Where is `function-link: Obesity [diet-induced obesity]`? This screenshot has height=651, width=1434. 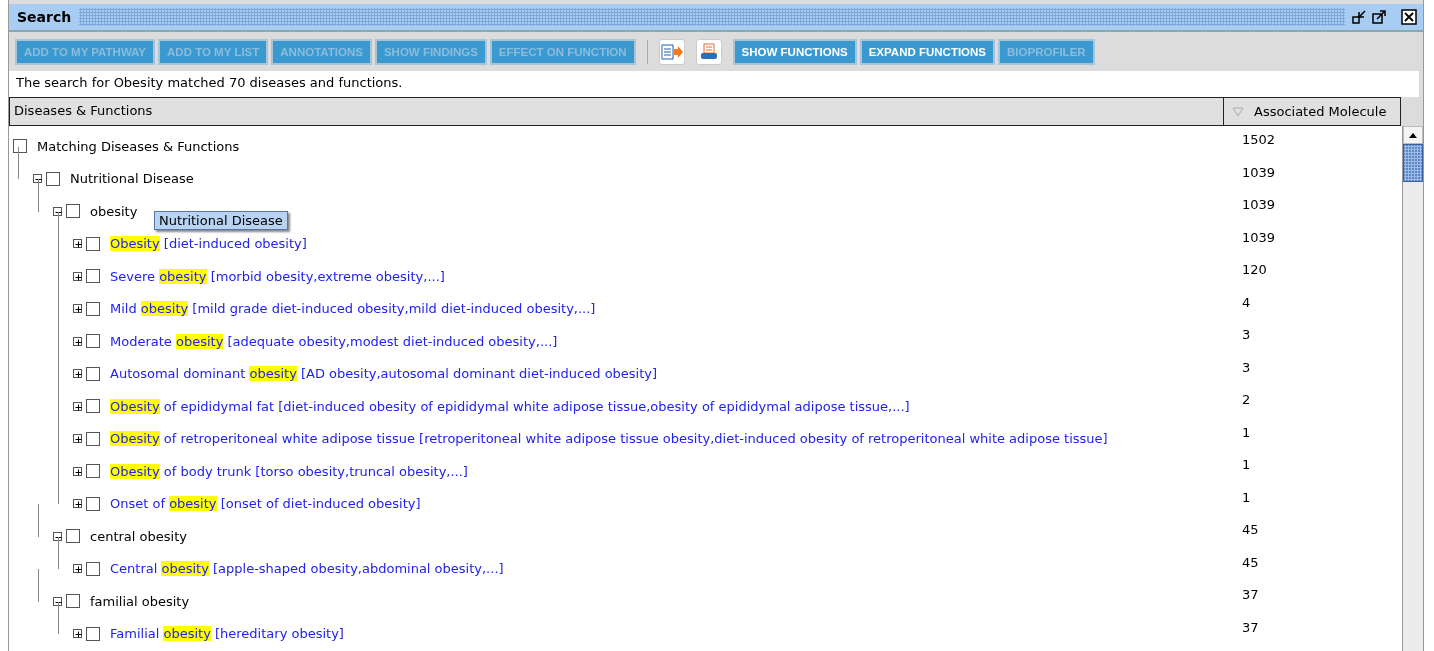 function-link: Obesity [diet-induced obesity] is located at coordinates (205, 244).